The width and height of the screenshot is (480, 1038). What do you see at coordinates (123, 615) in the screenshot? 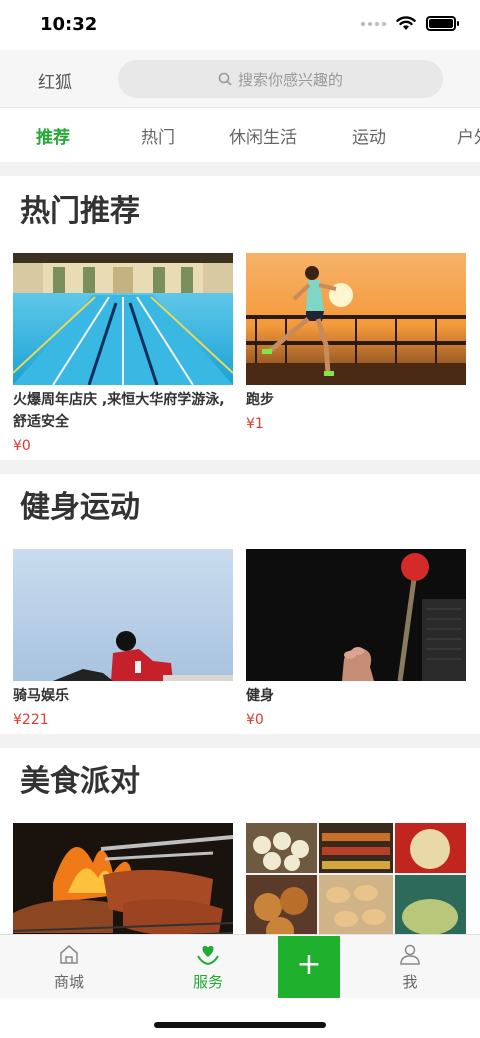
I see `horse-rider-image` at bounding box center [123, 615].